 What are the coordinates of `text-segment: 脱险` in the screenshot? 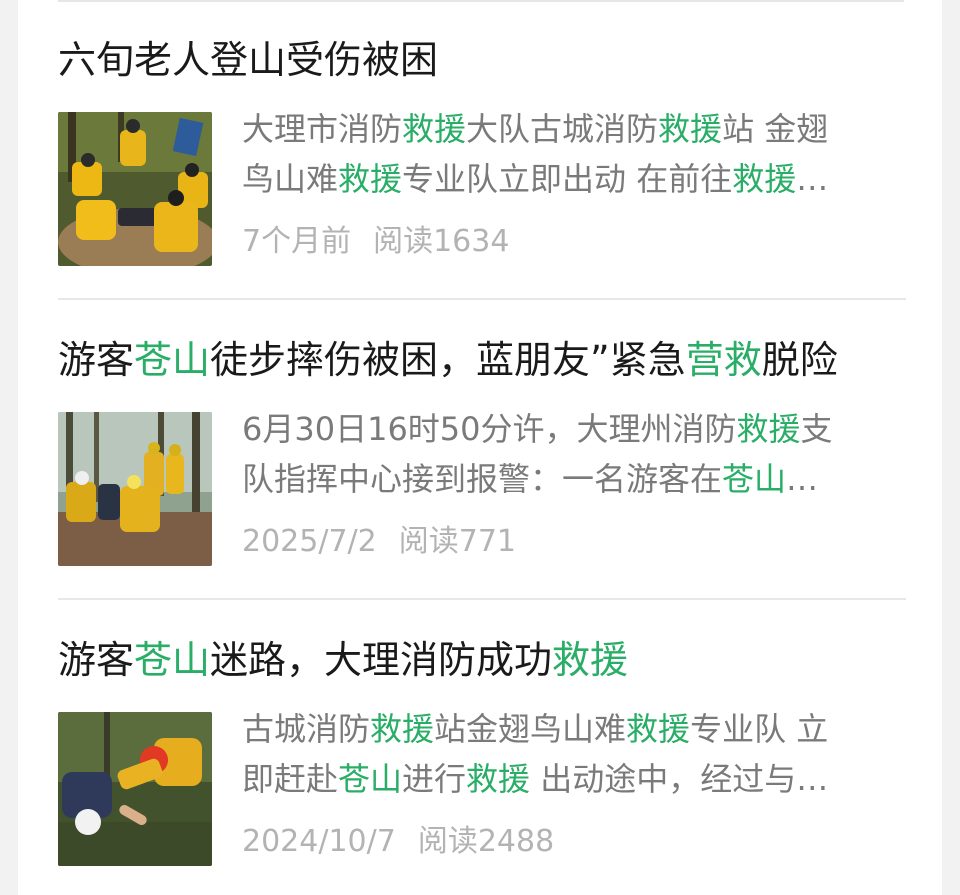 It's located at (799, 360).